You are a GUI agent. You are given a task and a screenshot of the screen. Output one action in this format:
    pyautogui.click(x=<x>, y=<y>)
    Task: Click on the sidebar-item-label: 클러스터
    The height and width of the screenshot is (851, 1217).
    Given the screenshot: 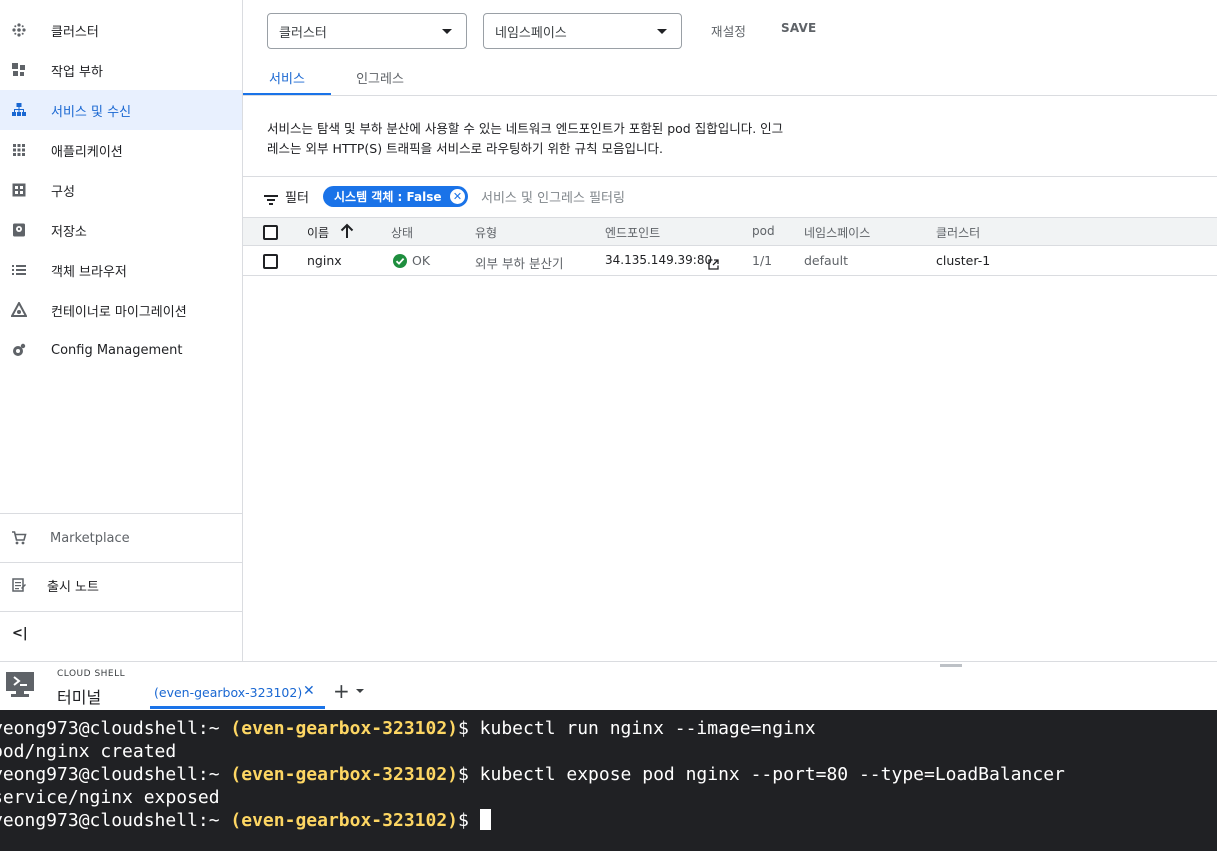 What is the action you would take?
    pyautogui.click(x=75, y=32)
    